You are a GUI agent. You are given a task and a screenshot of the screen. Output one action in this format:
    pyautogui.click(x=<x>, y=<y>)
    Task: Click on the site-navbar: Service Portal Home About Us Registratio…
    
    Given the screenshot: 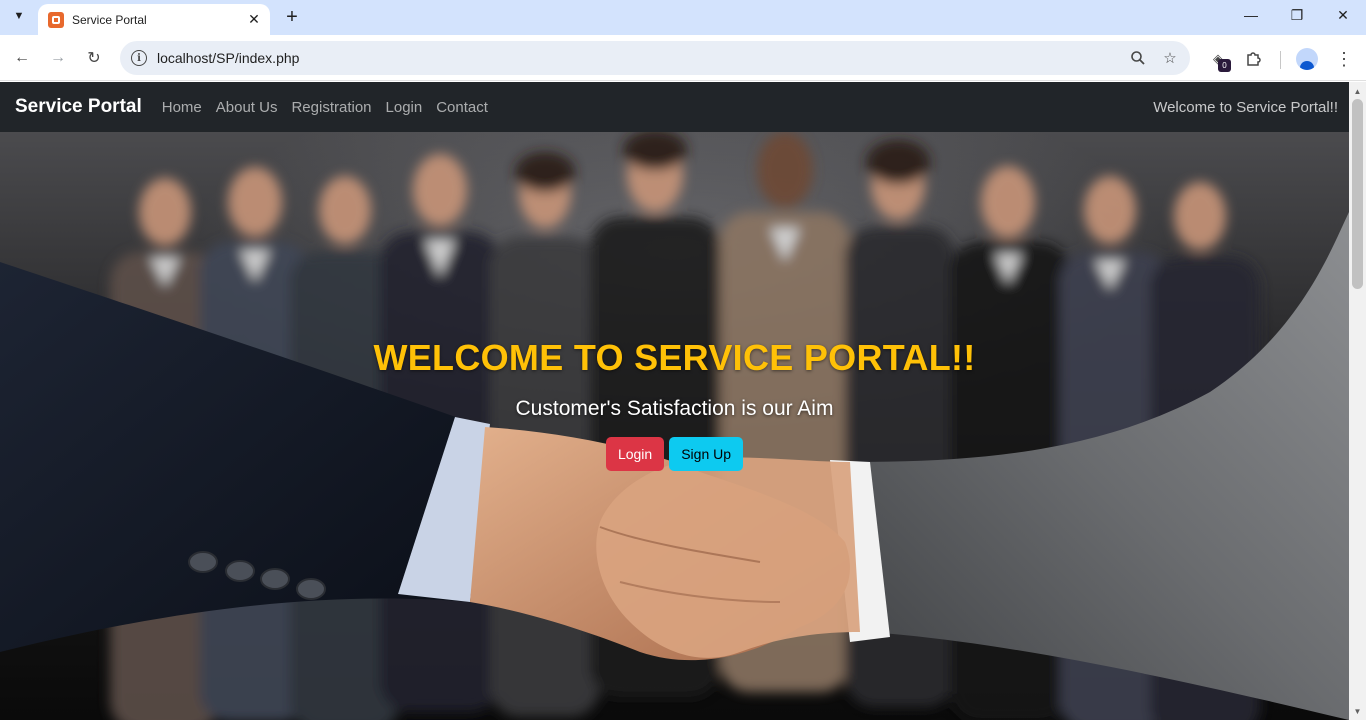 What is the action you would take?
    pyautogui.click(x=674, y=107)
    